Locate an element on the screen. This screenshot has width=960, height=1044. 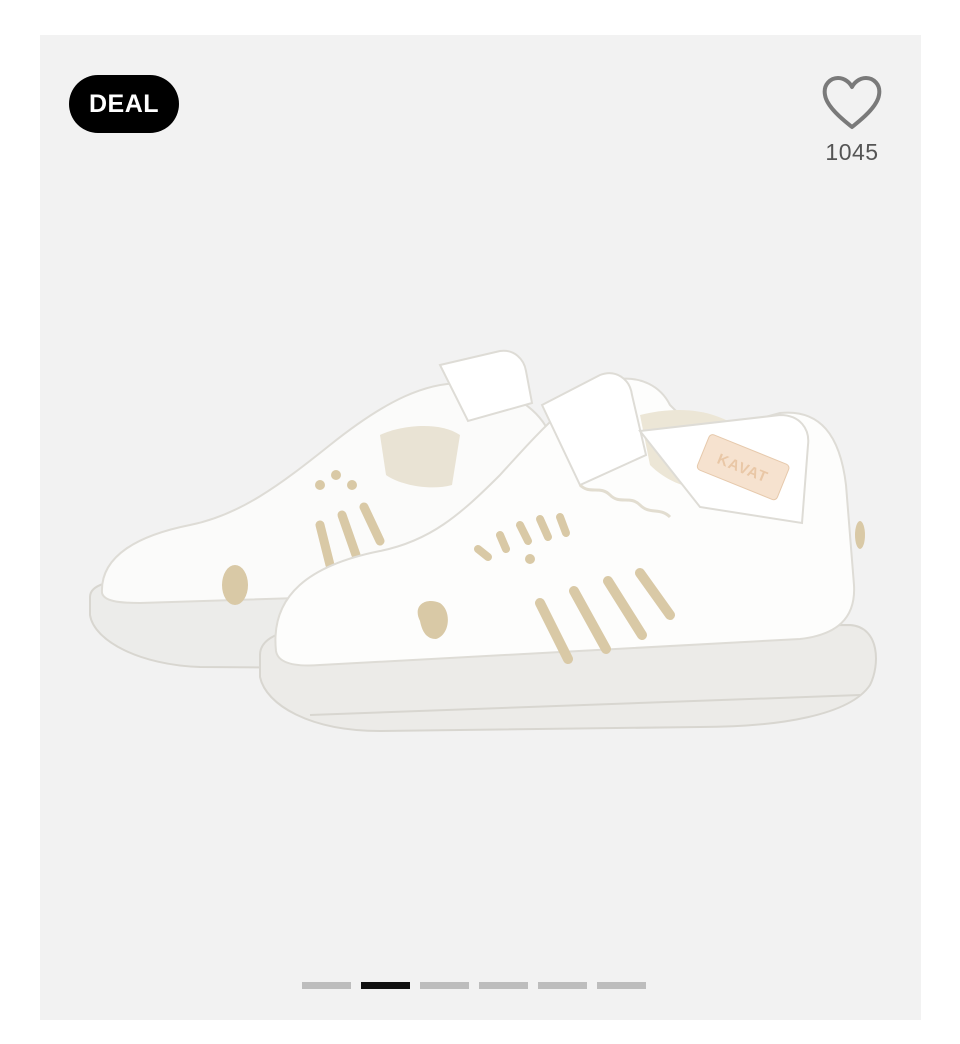
heart-outline-icon is located at coordinates (852, 102).